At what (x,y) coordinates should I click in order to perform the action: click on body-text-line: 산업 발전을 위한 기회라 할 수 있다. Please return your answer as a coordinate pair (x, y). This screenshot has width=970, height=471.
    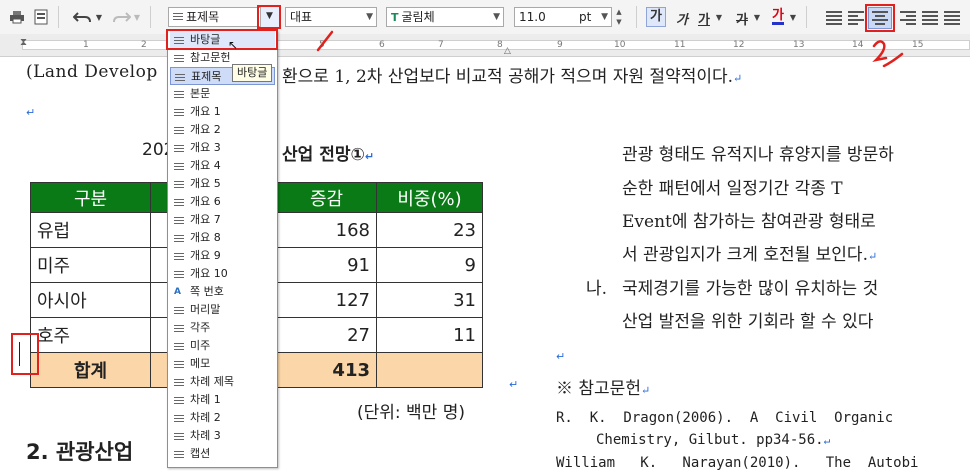
    Looking at the image, I should click on (747, 319).